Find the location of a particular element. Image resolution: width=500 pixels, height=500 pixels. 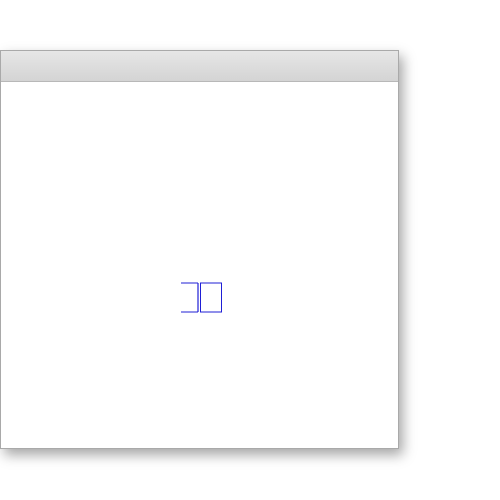

window-titlebar is located at coordinates (199, 66).